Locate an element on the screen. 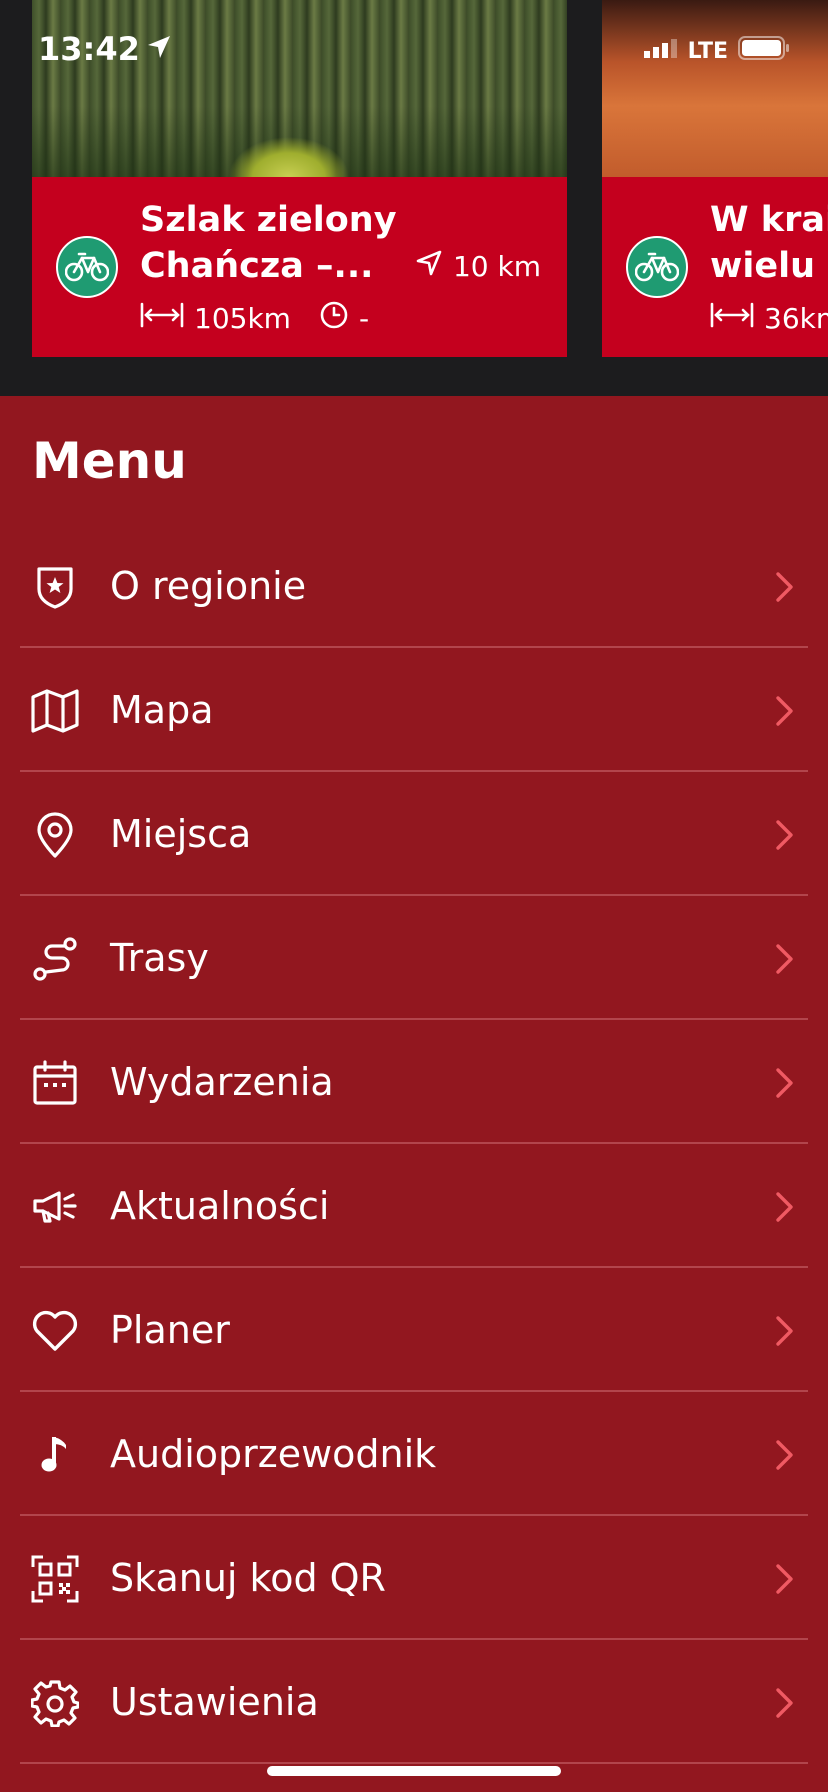 The width and height of the screenshot is (828, 1792). map-icon is located at coordinates (55, 711).